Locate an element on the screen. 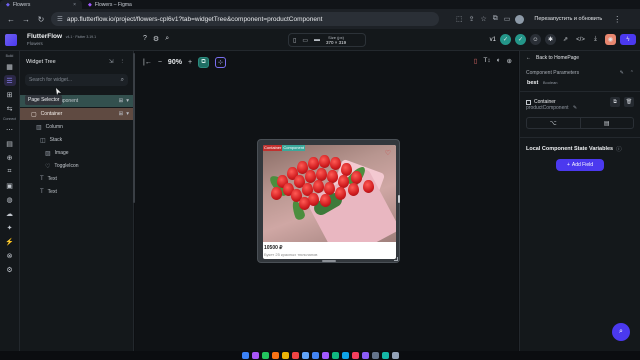 The width and height of the screenshot is (640, 360). media-assets-icon: ▣ is located at coordinates (10, 185).